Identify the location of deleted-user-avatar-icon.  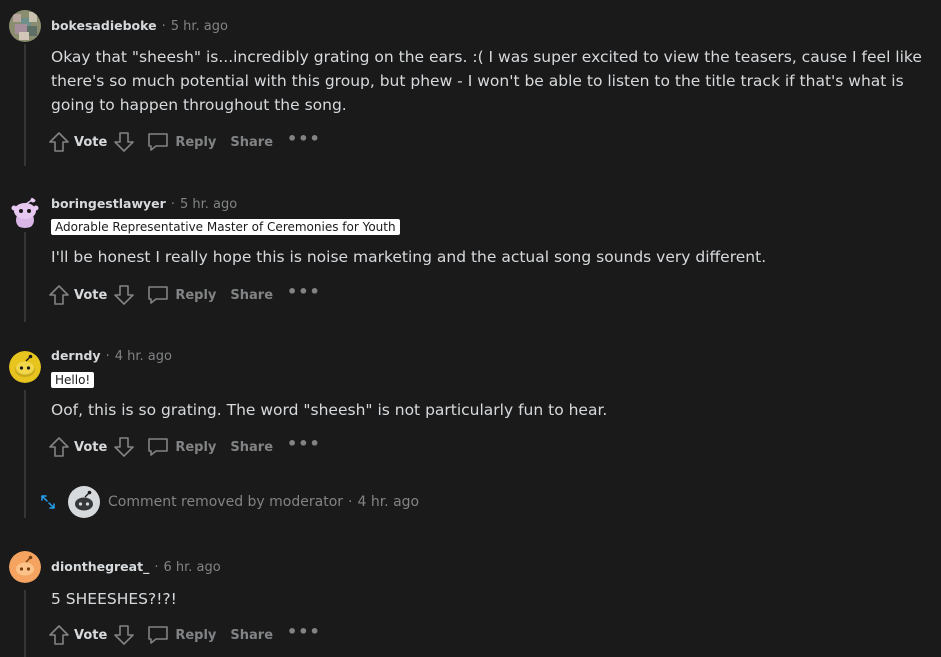
(84, 502).